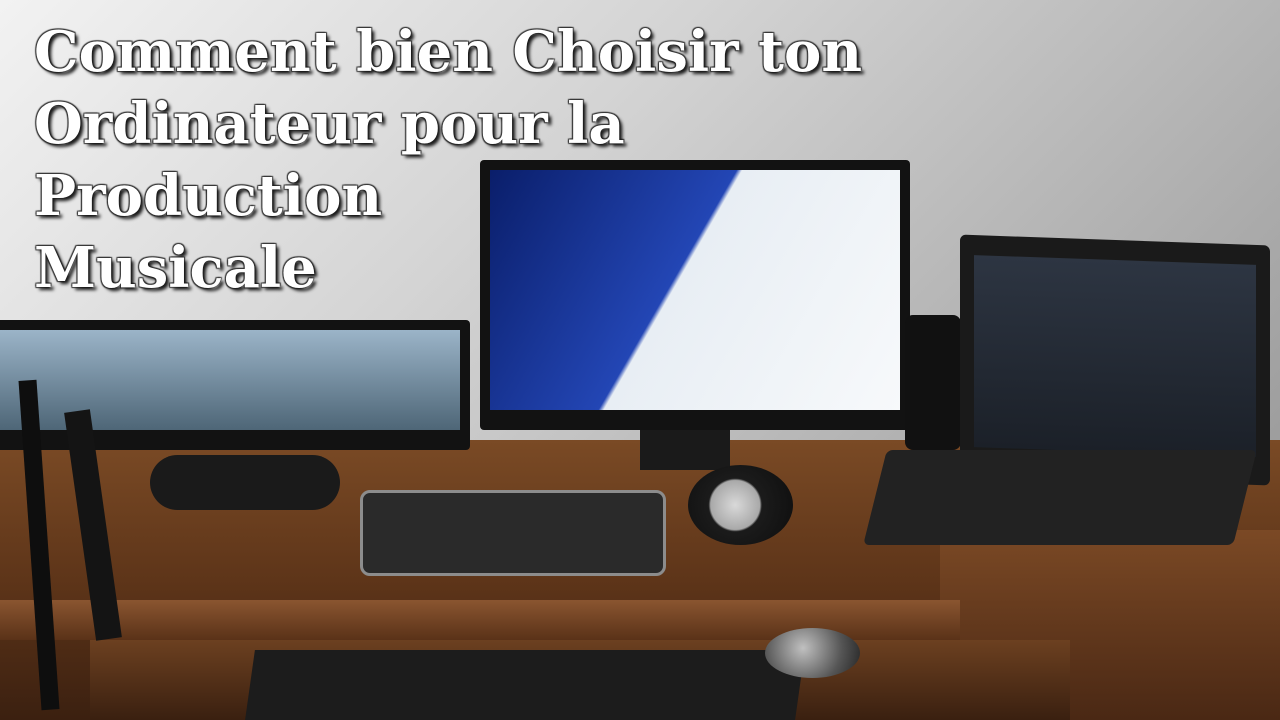  I want to click on center-monitor-stand, so click(685, 450).